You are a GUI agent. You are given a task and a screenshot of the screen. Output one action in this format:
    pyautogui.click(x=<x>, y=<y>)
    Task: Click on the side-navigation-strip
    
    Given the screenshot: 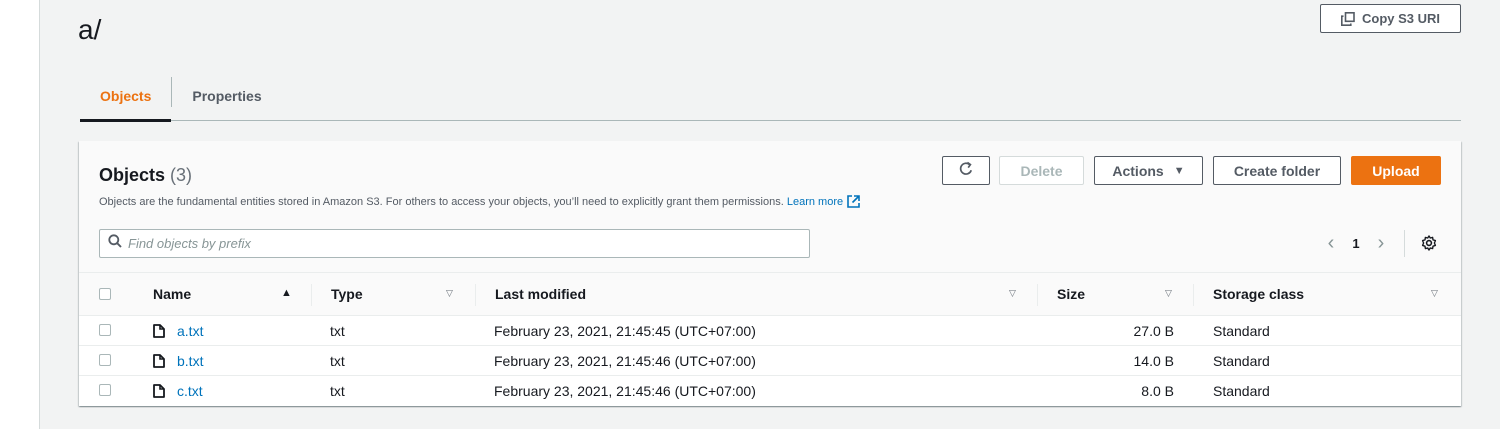 What is the action you would take?
    pyautogui.click(x=20, y=214)
    